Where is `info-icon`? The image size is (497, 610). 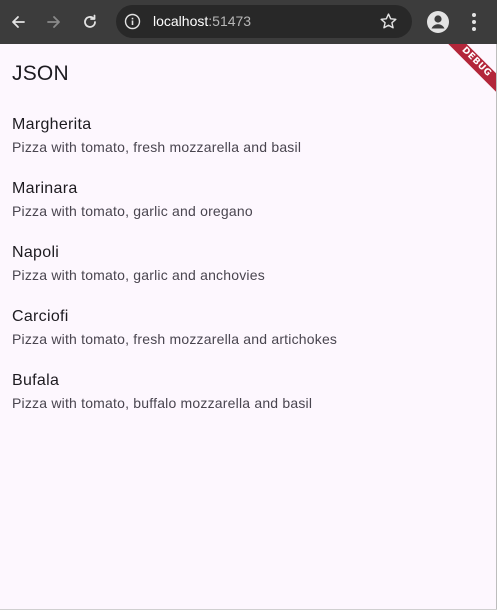
info-icon is located at coordinates (132, 21).